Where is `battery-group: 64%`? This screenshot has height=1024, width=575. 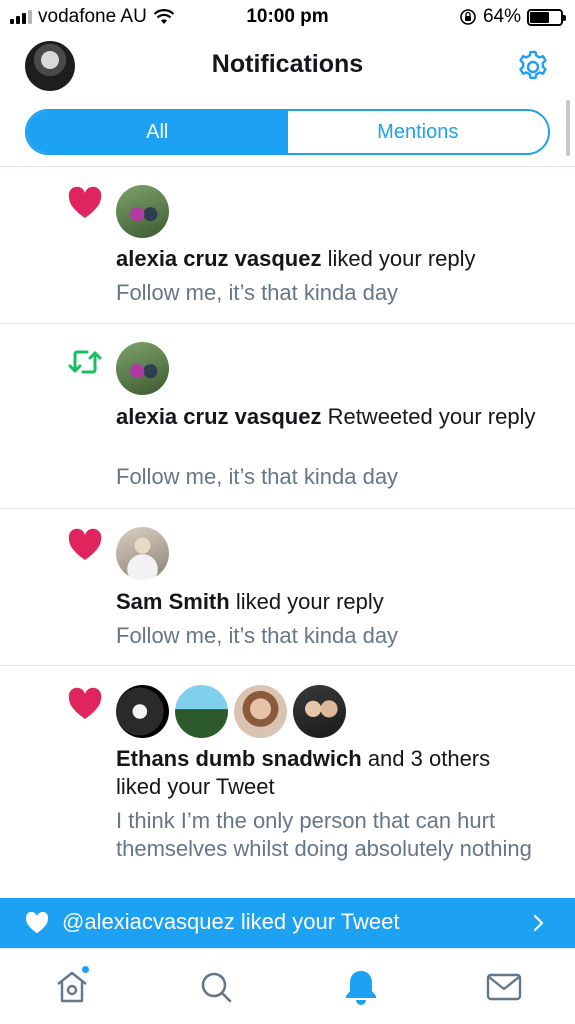
battery-group: 64% is located at coordinates (512, 17).